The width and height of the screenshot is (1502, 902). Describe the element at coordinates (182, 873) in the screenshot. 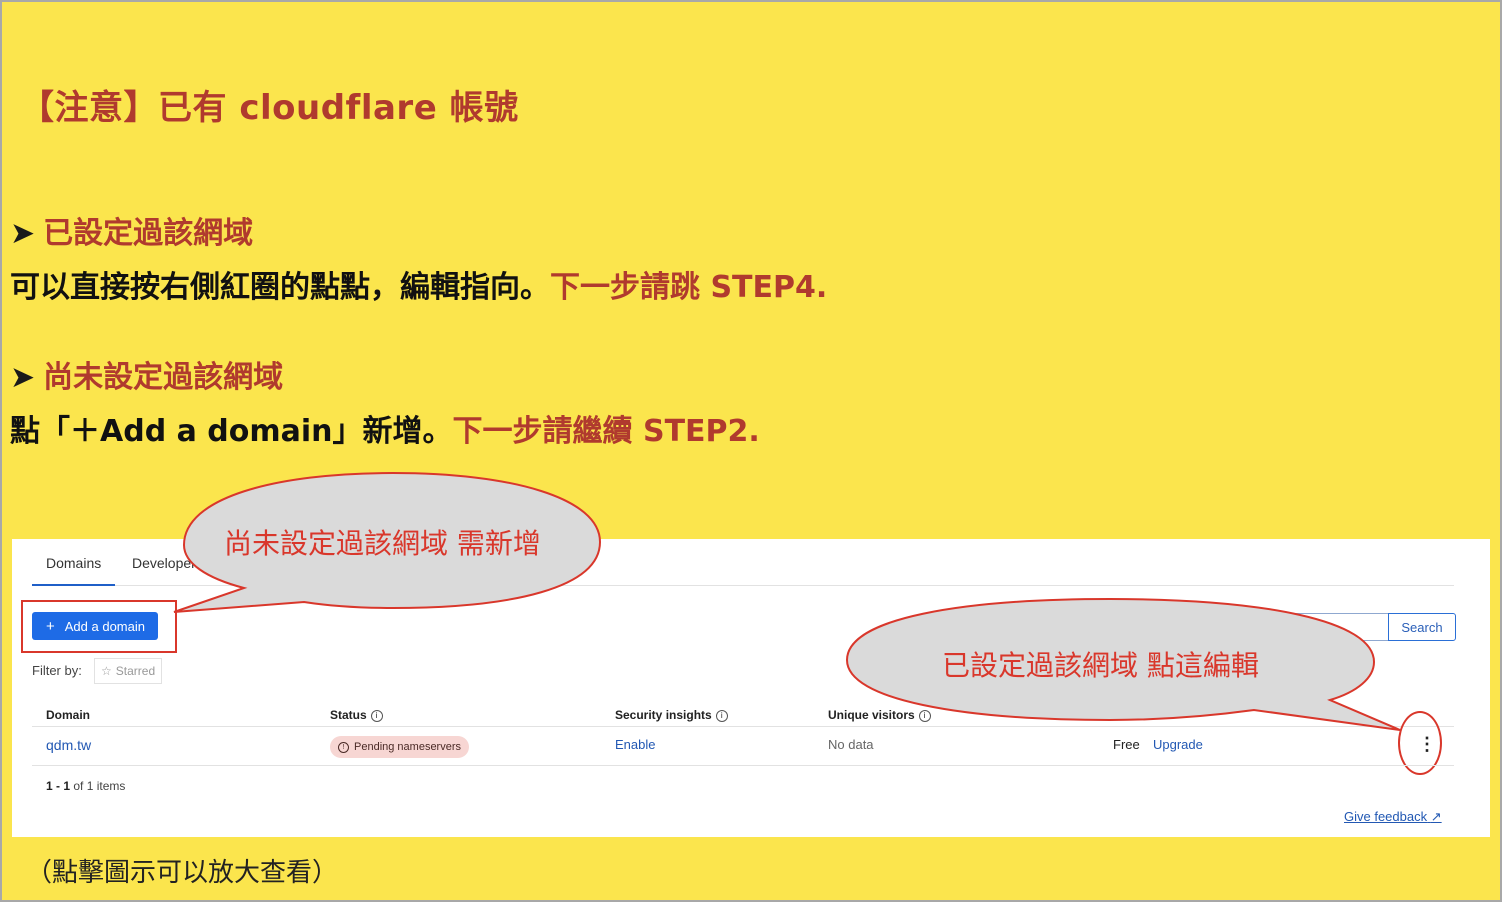

I see `footer-note: （點擊圖示可以放大查看）` at that location.